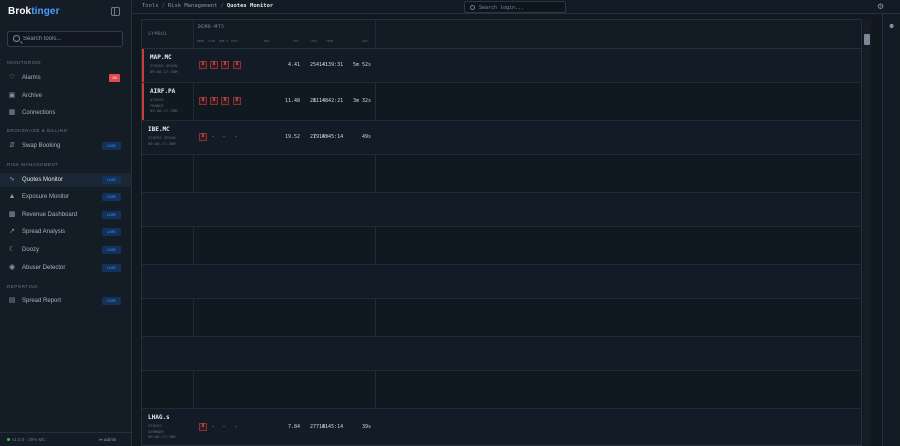 The width and height of the screenshot is (900, 446). What do you see at coordinates (158, 34) in the screenshot?
I see `symbol-column-header: SYMBOL` at bounding box center [158, 34].